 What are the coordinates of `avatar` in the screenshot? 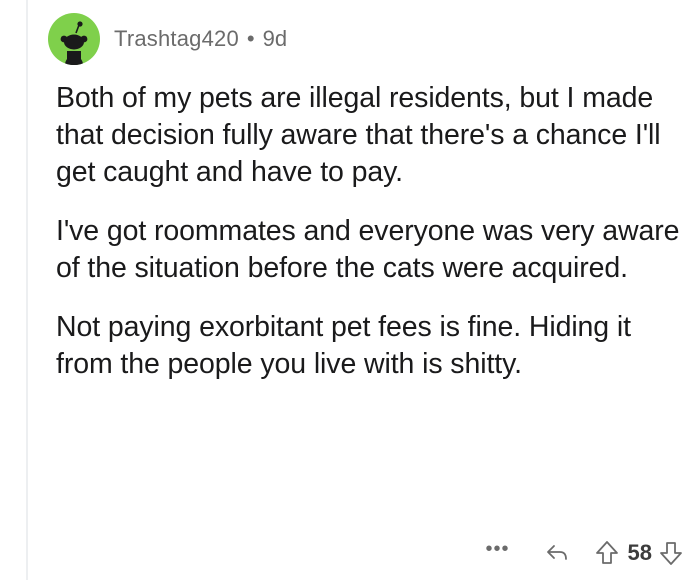 It's located at (74, 39).